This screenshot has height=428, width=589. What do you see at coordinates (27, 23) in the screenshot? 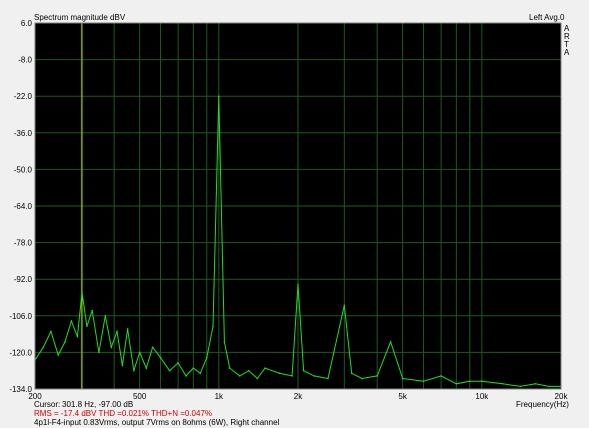
I see `y-tick-label: 6.0` at bounding box center [27, 23].